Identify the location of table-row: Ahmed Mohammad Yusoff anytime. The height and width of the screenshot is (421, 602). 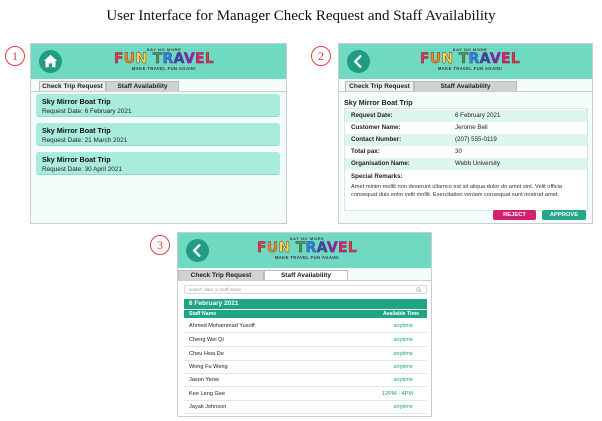
(305, 326).